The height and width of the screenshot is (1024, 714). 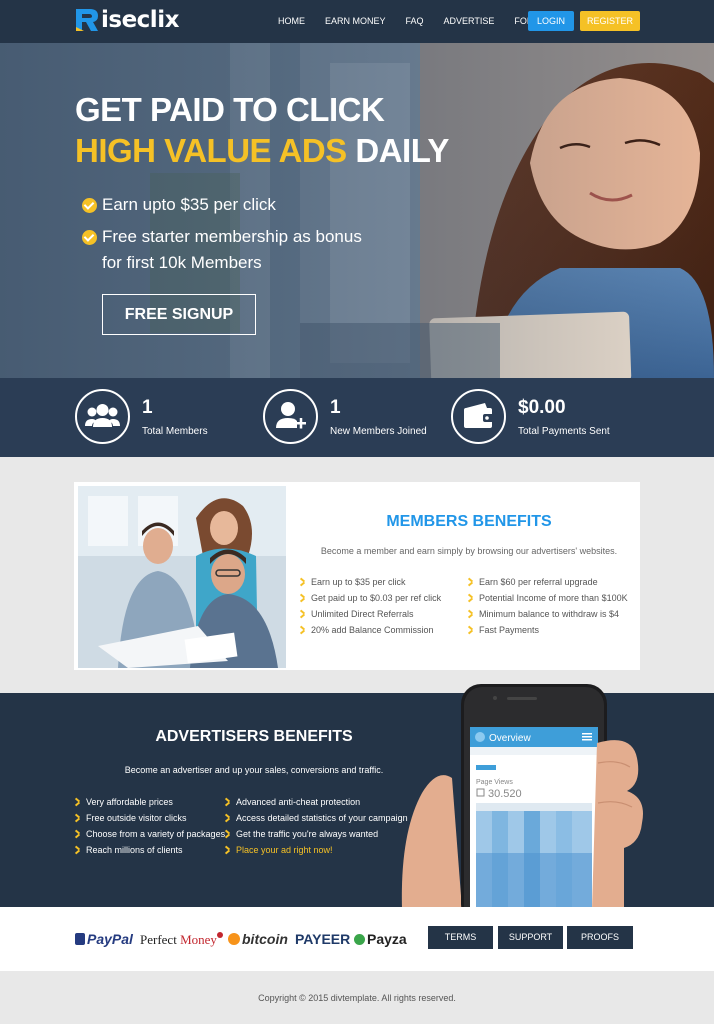 I want to click on list-item: Free outside visitor clicks, so click(x=150, y=818).